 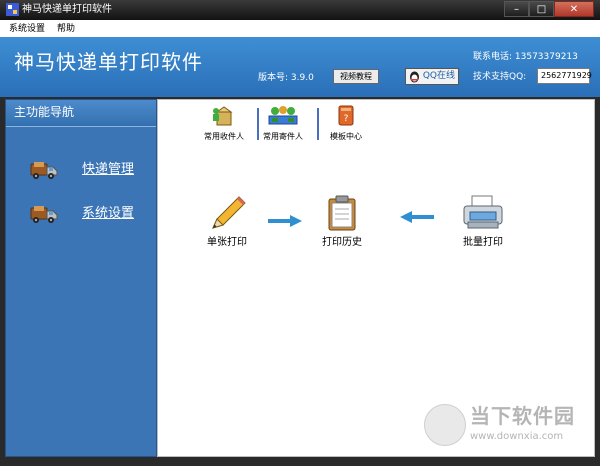 What do you see at coordinates (27, 29) in the screenshot?
I see `menu-system-settings: 系统设置` at bounding box center [27, 29].